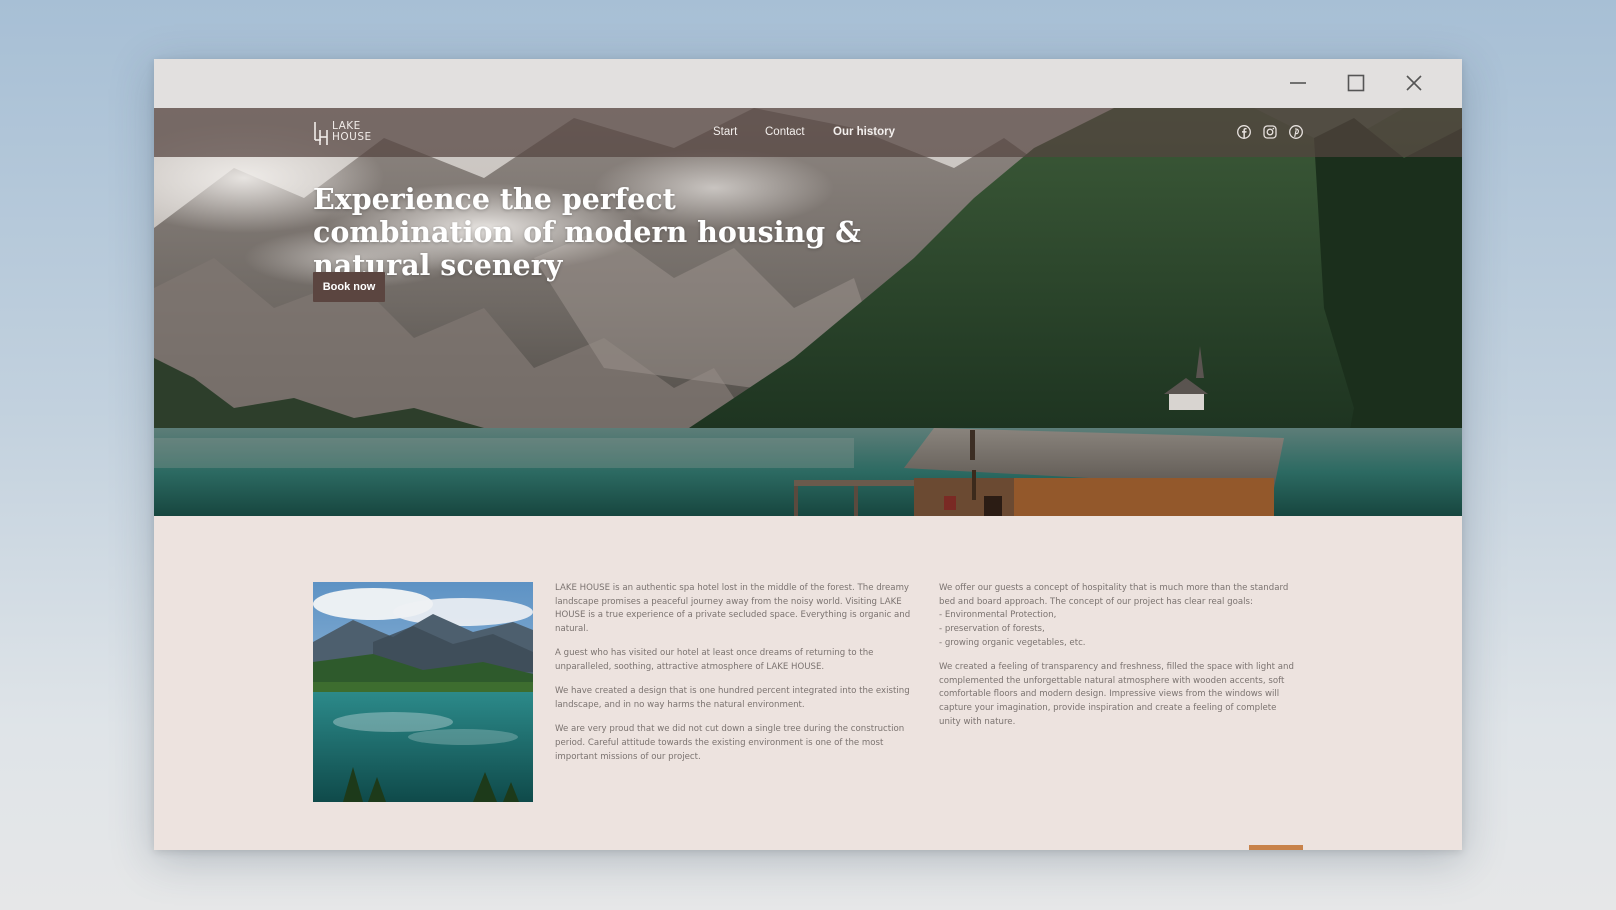 The image size is (1616, 910). Describe the element at coordinates (864, 132) in the screenshot. I see `nav-link-our-history: Our history` at that location.